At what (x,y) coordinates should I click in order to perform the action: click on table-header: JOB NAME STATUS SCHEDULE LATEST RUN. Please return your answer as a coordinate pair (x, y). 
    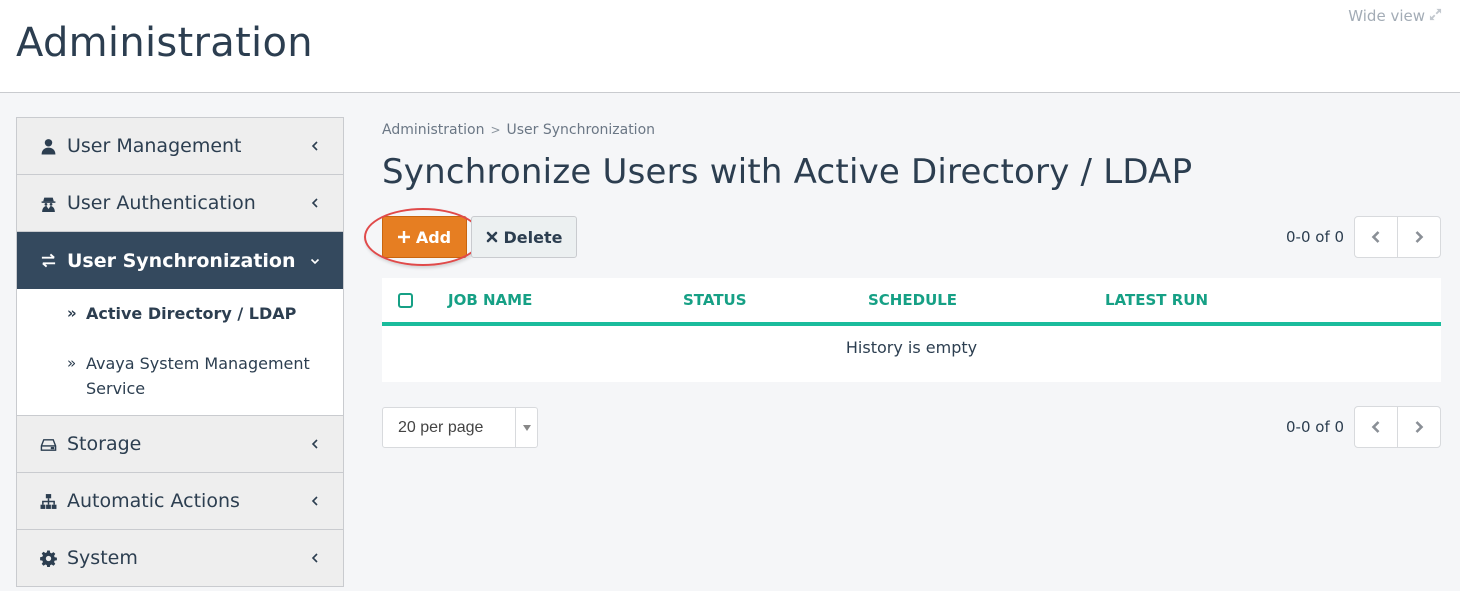
    Looking at the image, I should click on (911, 302).